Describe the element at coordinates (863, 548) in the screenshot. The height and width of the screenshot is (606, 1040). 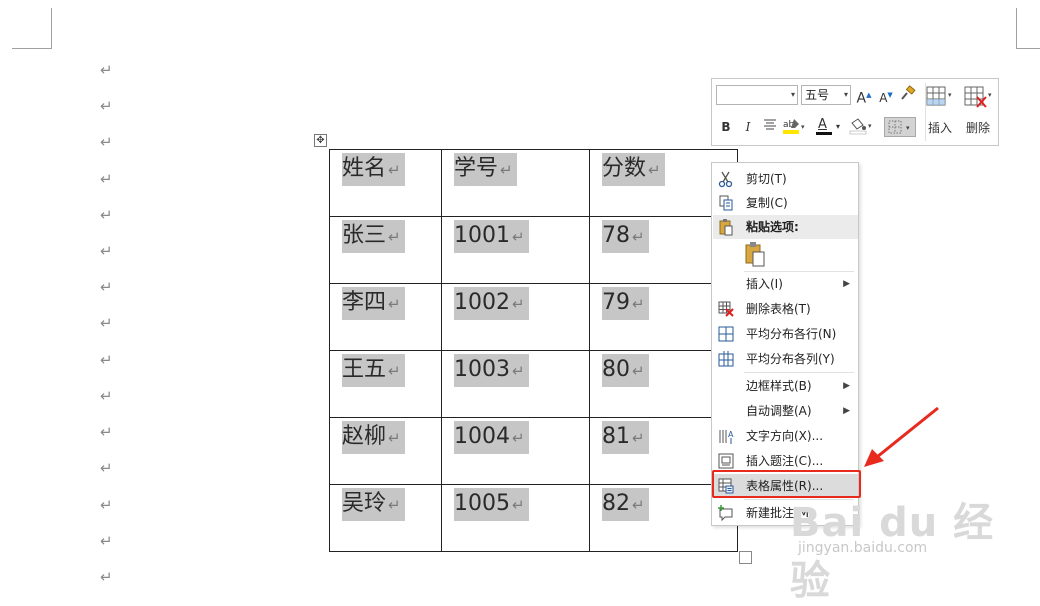
I see `watermark-url: jingyan.baidu.com` at that location.